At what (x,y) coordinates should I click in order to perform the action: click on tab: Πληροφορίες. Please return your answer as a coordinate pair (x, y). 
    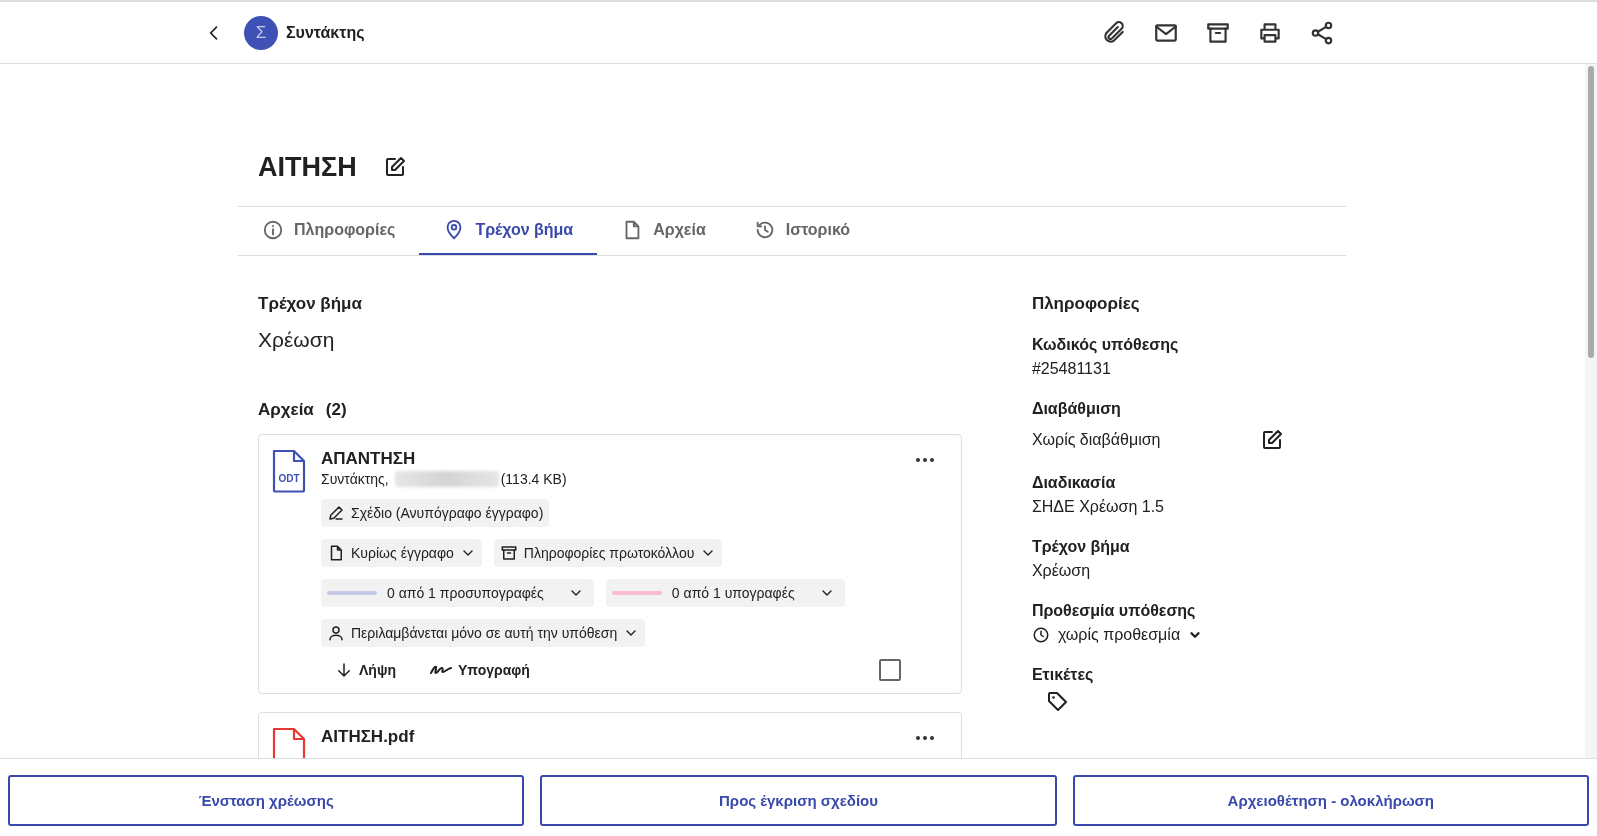
    Looking at the image, I should click on (329, 231).